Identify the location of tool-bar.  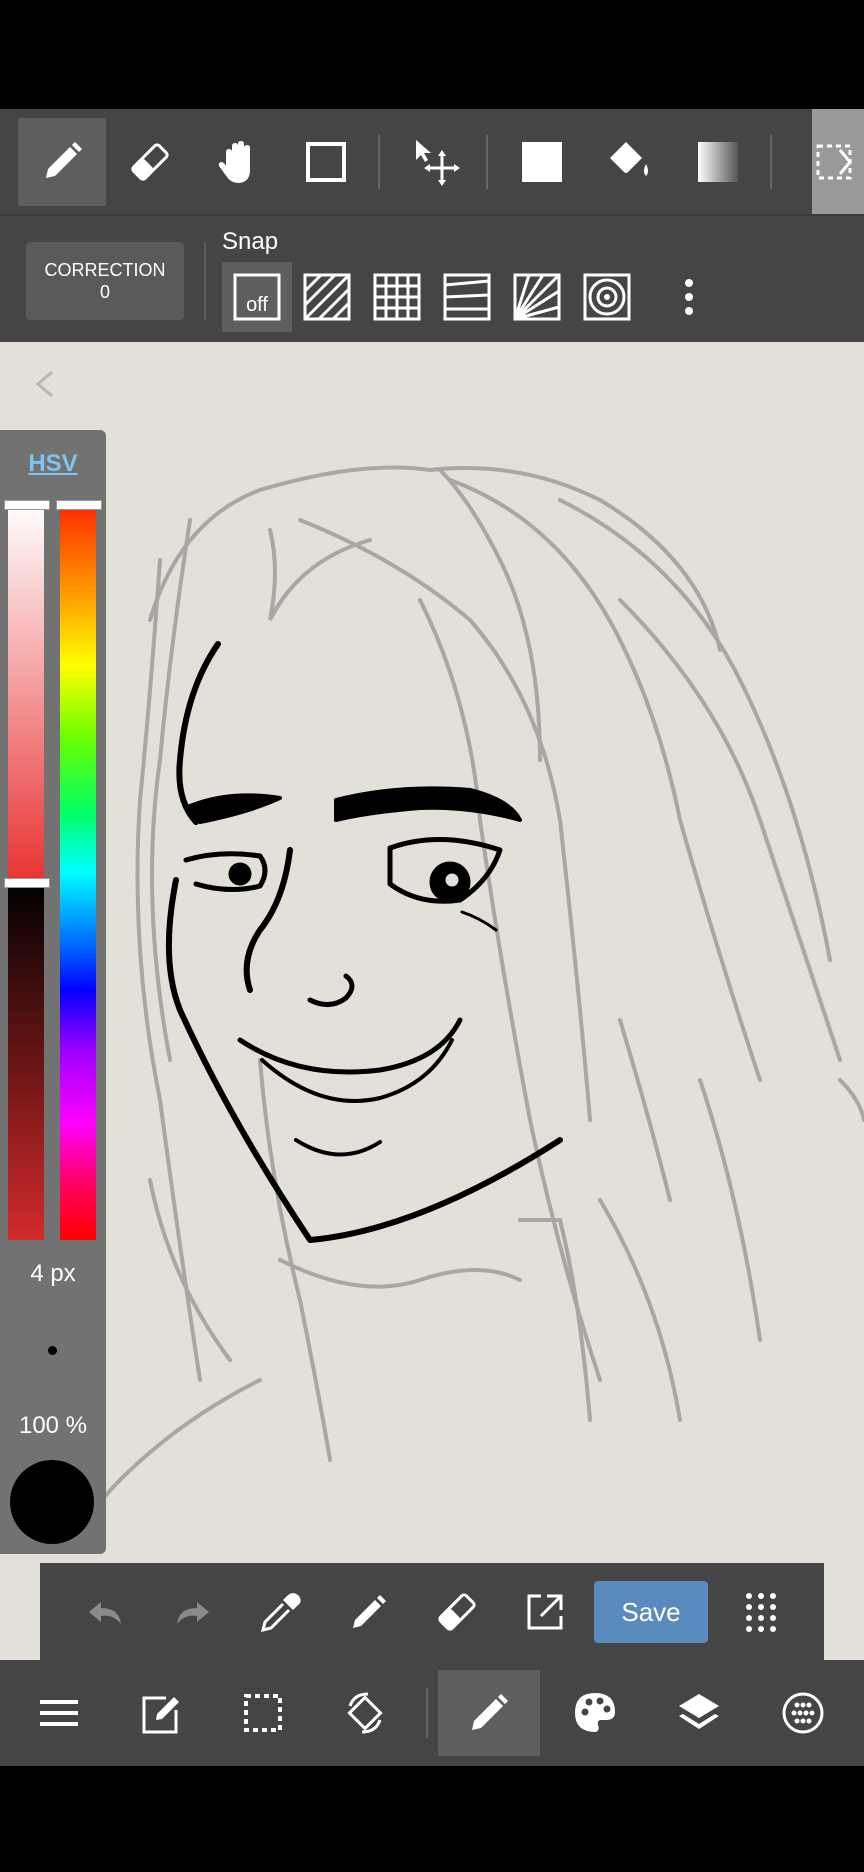
(432, 161).